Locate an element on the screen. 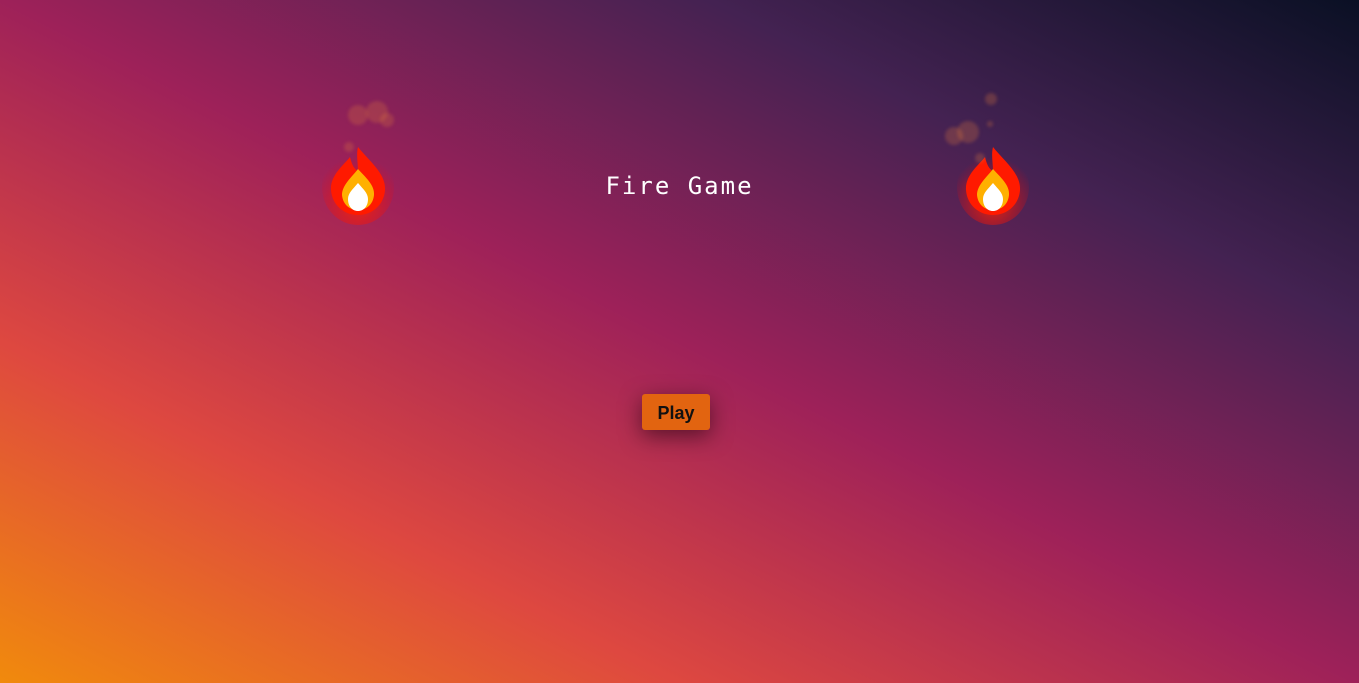  play-button: Play is located at coordinates (676, 412).